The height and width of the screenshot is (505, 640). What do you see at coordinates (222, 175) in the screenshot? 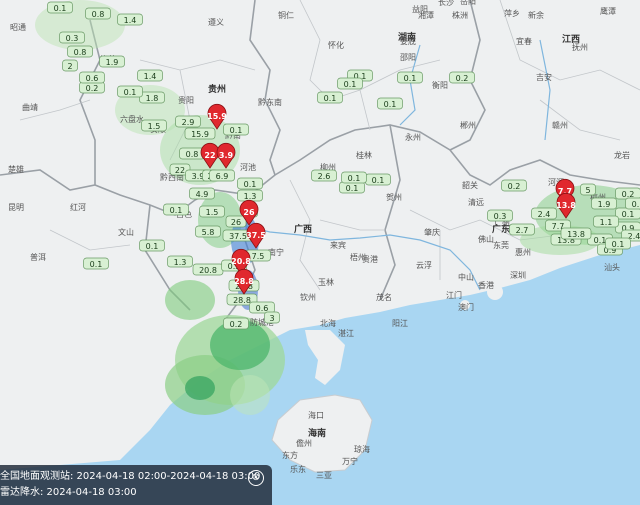
I see `station-reading: 6.9` at bounding box center [222, 175].